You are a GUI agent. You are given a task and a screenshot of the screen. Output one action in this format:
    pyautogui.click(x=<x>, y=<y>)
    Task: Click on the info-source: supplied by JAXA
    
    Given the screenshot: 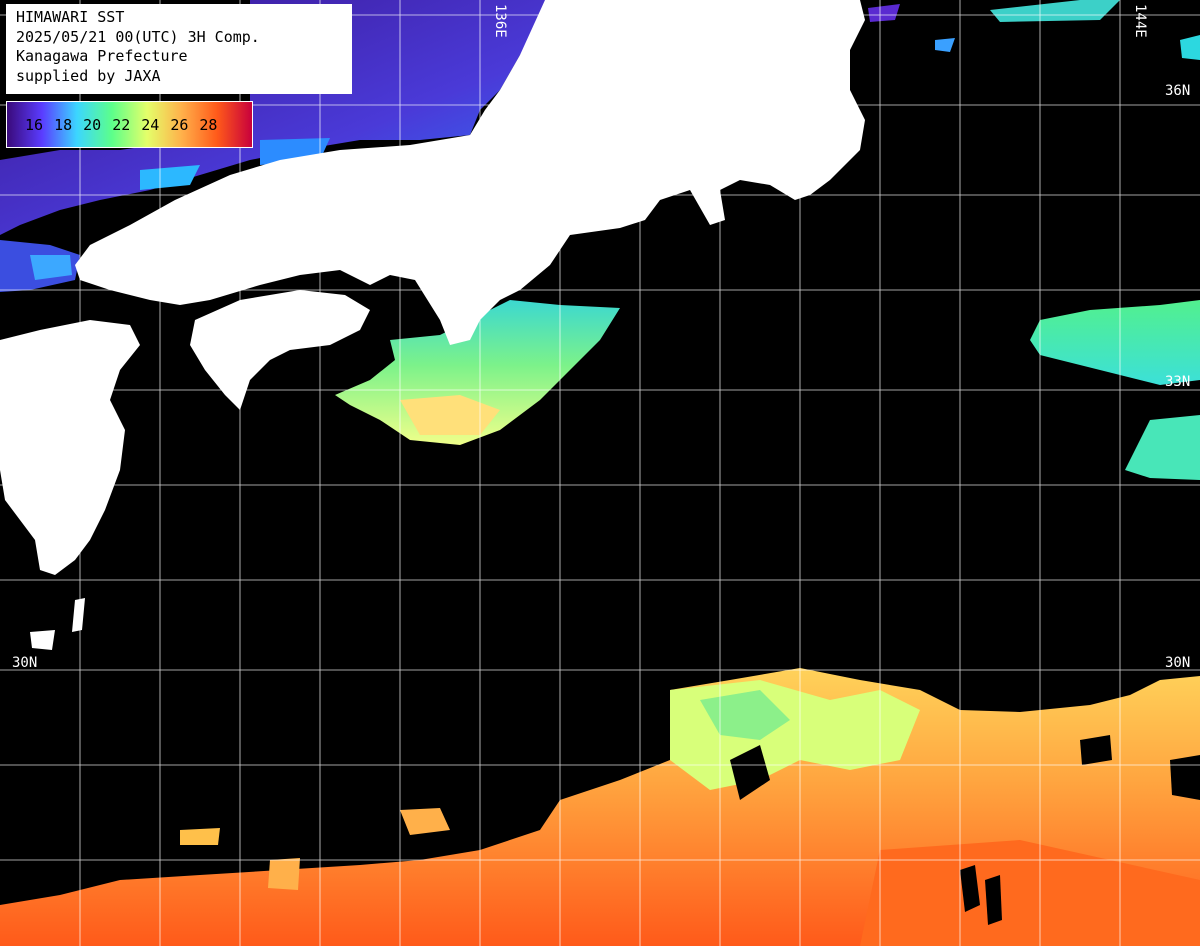 What is the action you would take?
    pyautogui.click(x=88, y=75)
    